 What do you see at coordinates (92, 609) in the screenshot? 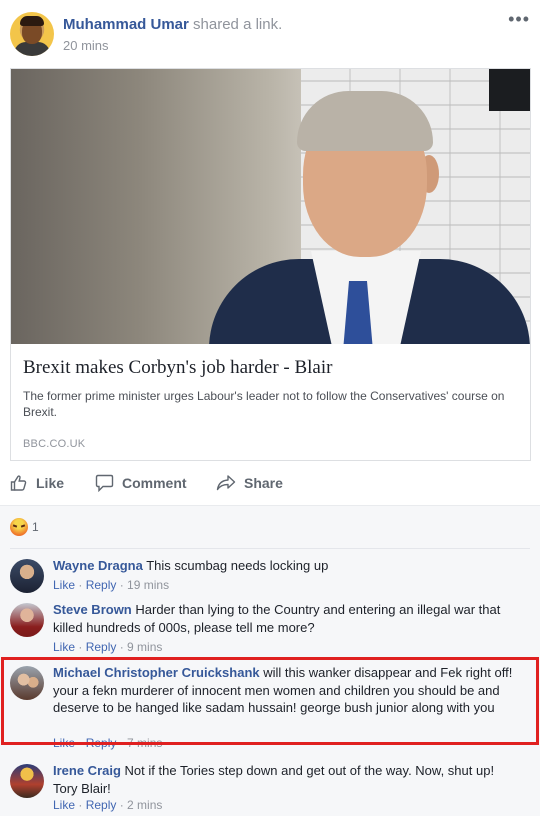
I see `commenter-name: Steve Brown` at bounding box center [92, 609].